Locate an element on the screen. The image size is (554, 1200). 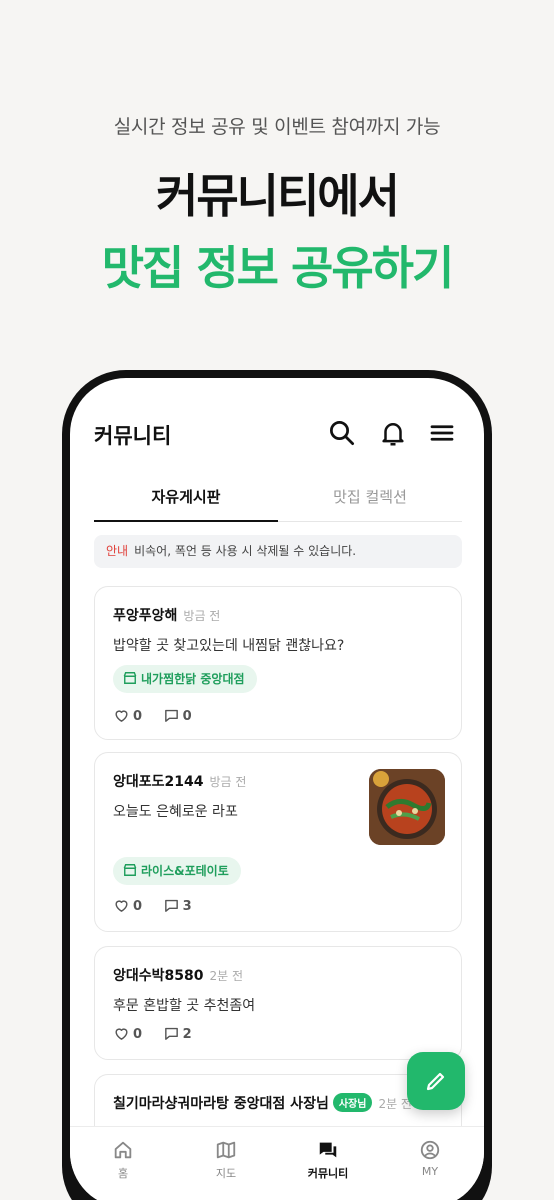
comment-stat: 0 is located at coordinates (177, 715).